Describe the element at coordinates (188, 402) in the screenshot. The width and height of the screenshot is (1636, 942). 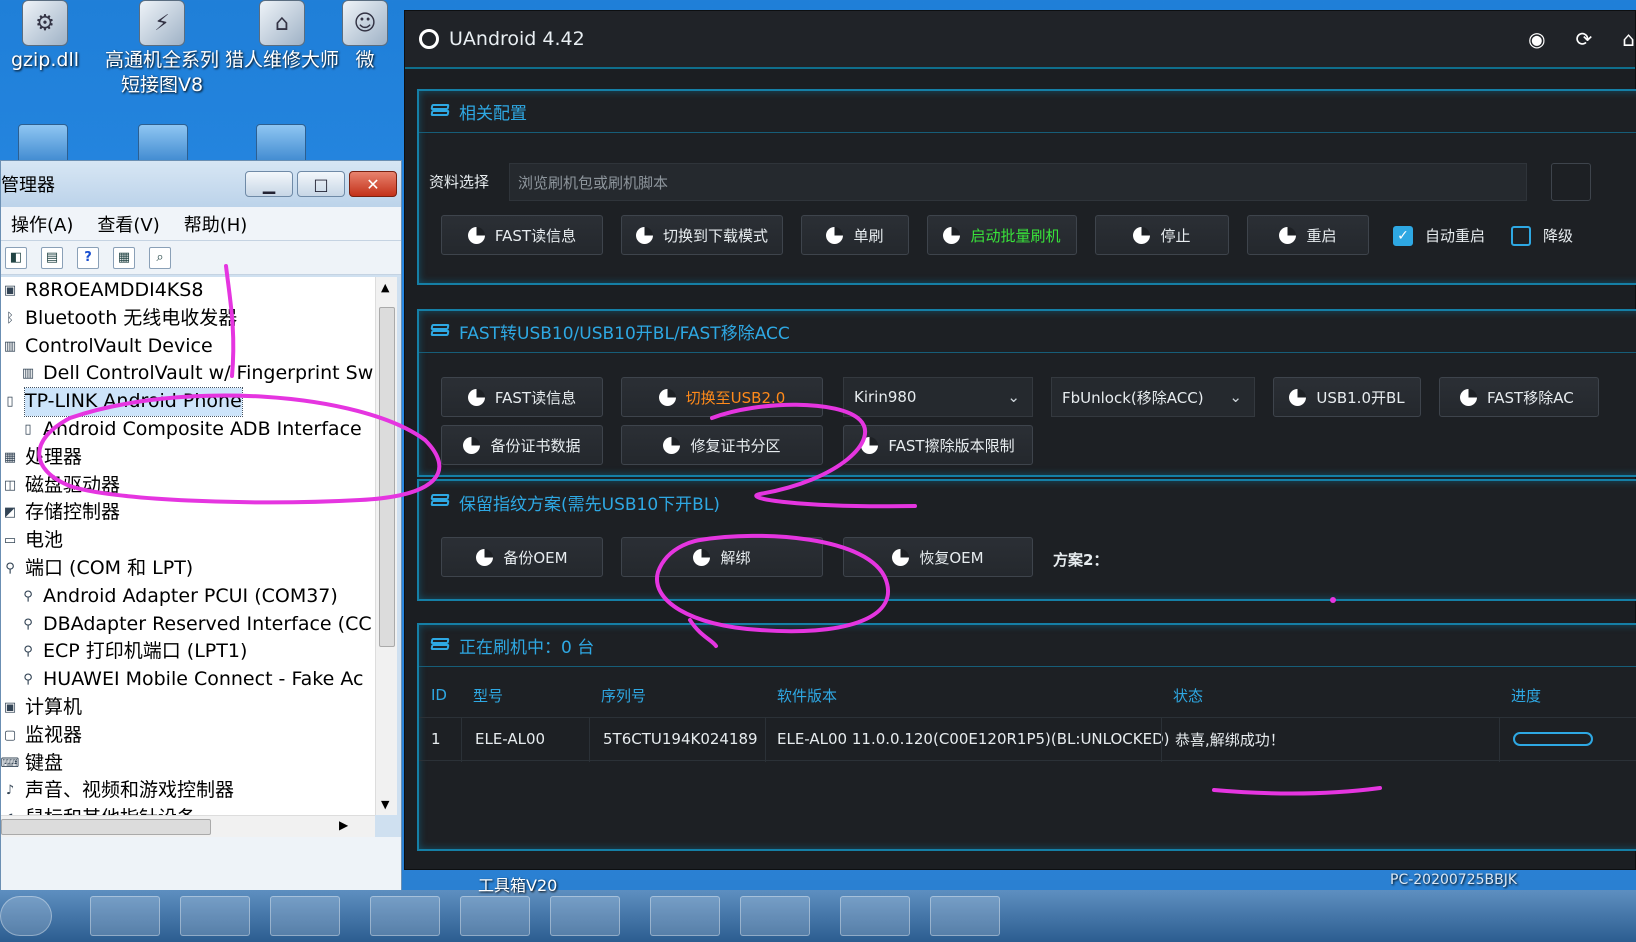
I see `tree-item: ▯ TP-LINK Android Phone` at that location.